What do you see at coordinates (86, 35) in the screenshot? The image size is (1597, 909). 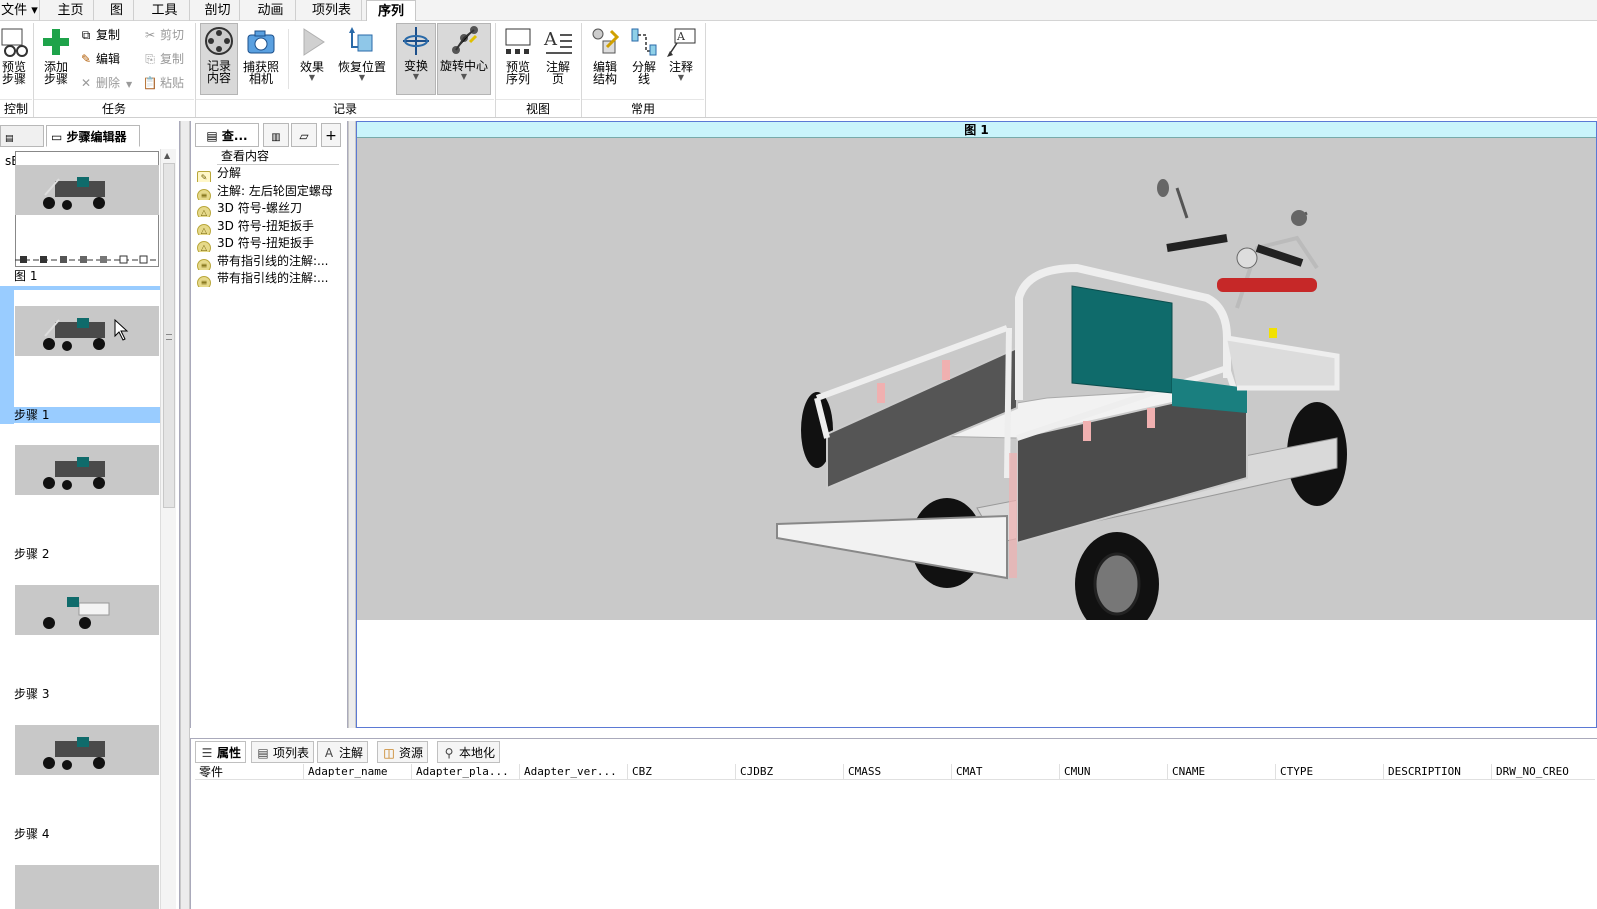 I see `copy-icon: ⧉` at bounding box center [86, 35].